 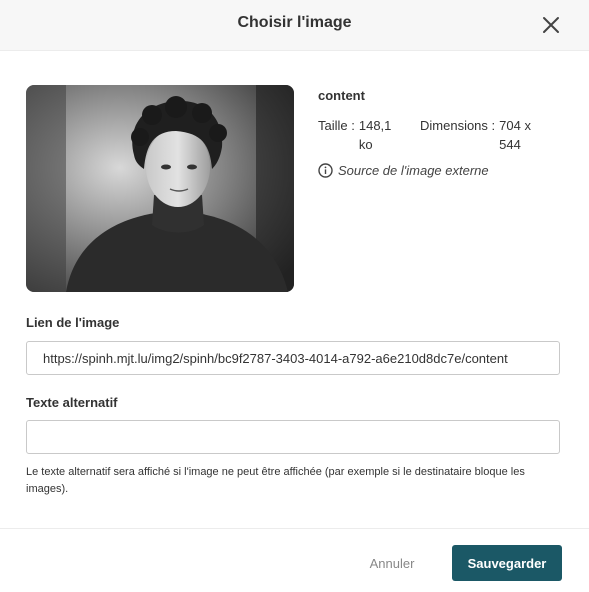 What do you see at coordinates (515, 135) in the screenshot?
I see `dimensions-value: 704 x 544` at bounding box center [515, 135].